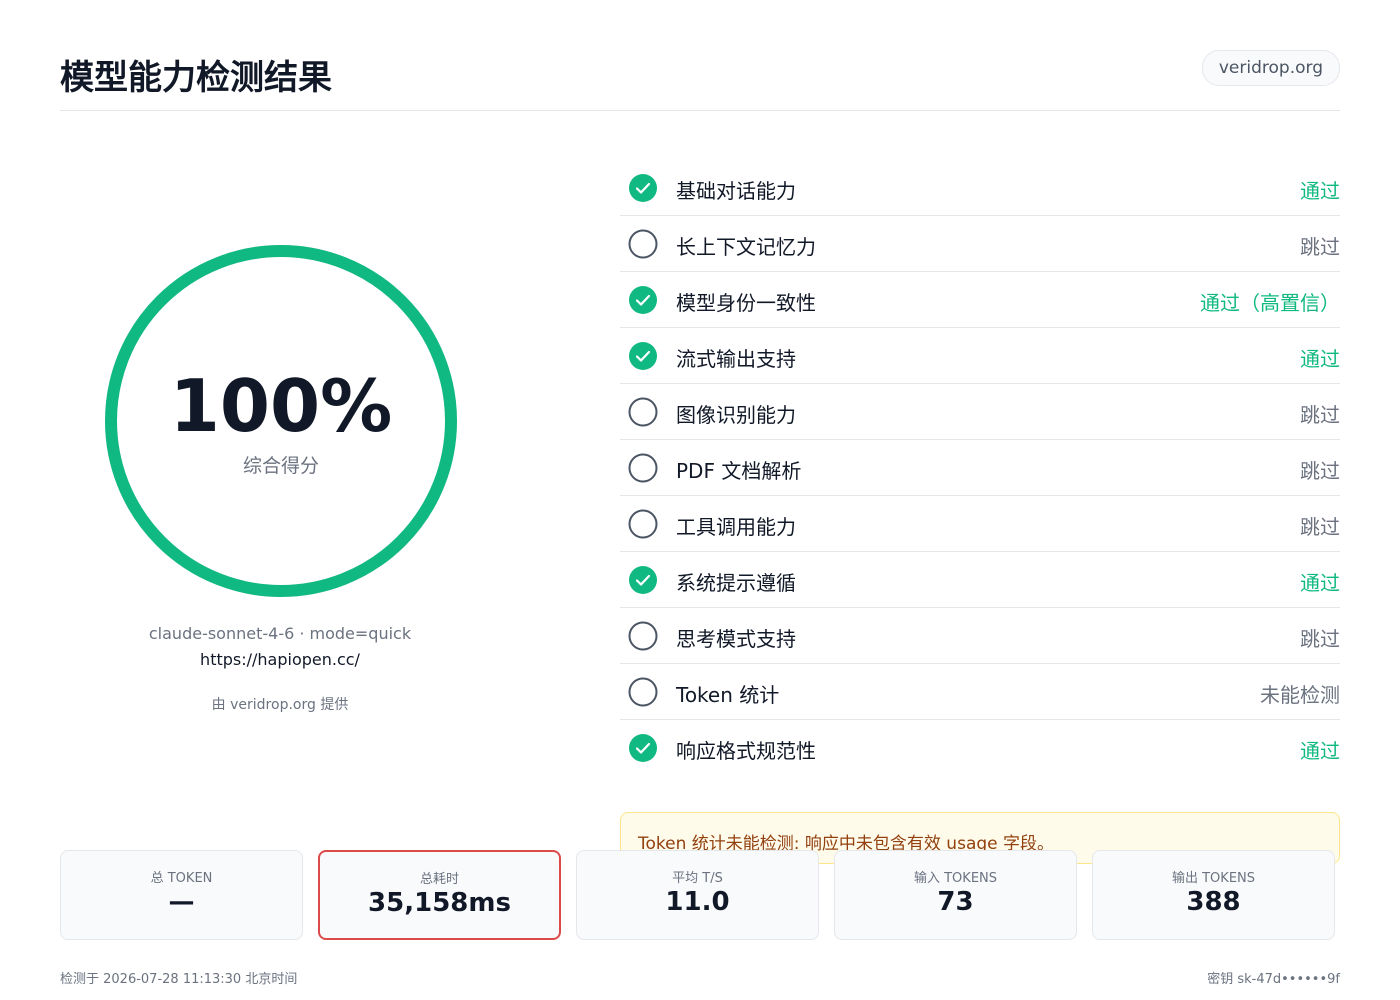  I want to click on stat-label: 输入 TOKENS, so click(955, 878).